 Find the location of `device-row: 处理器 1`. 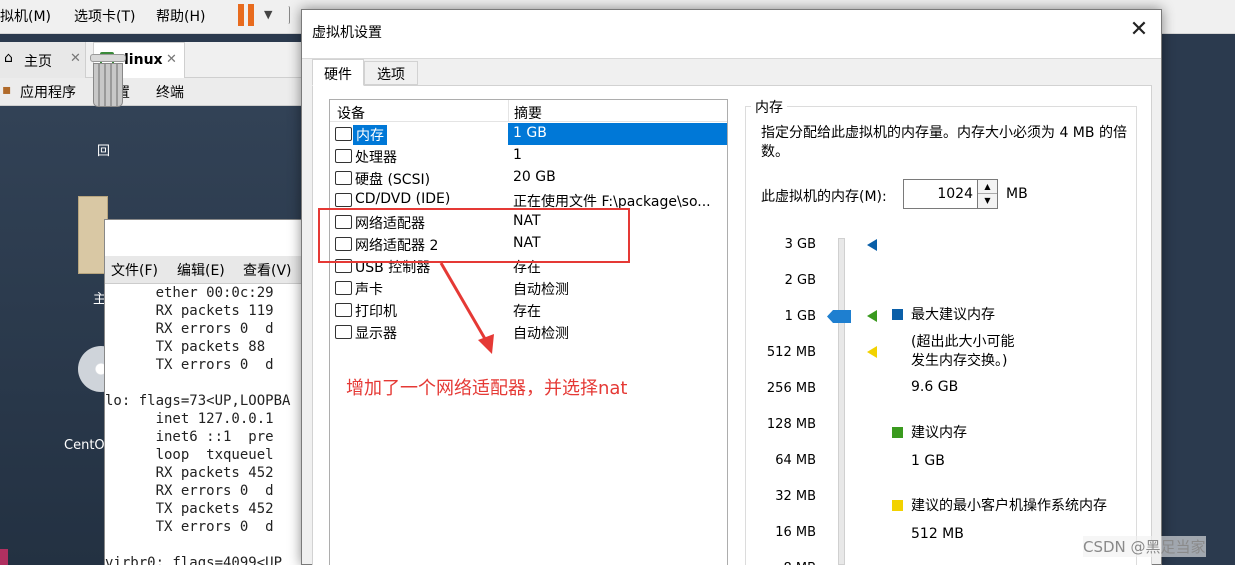

device-row: 处理器 1 is located at coordinates (528, 156).